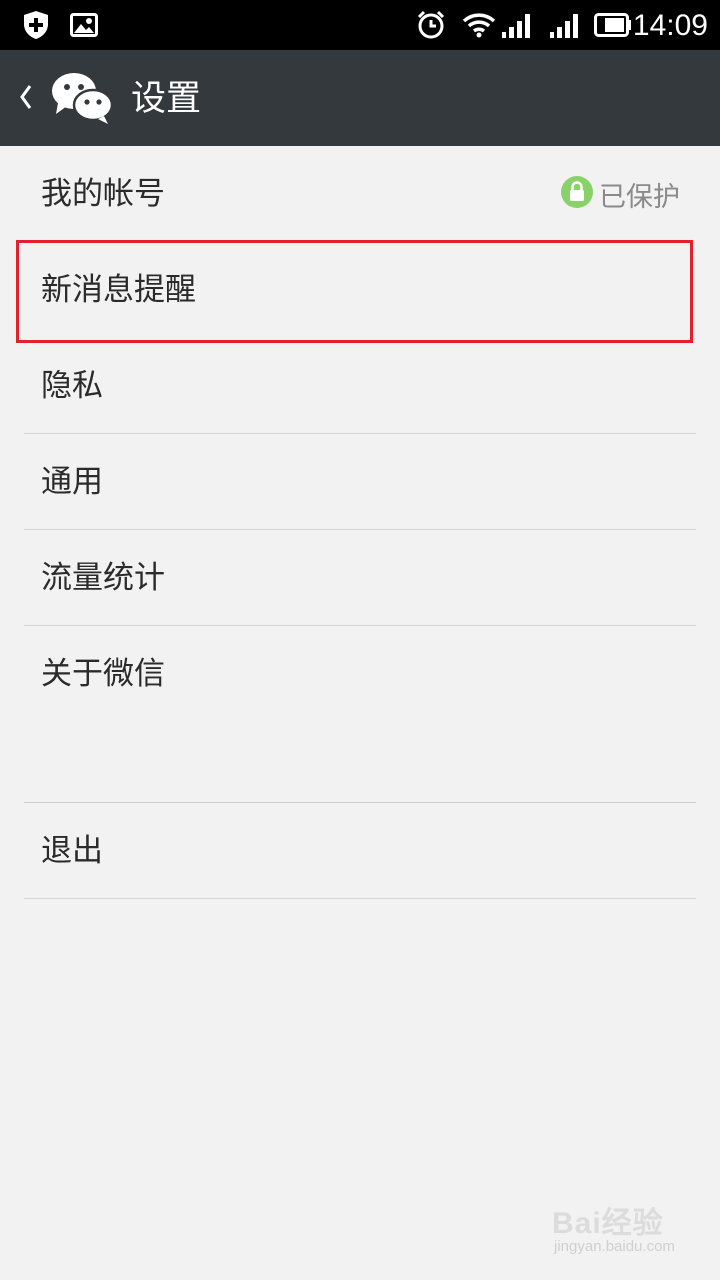  I want to click on settings-item-general: 通用, so click(360, 482).